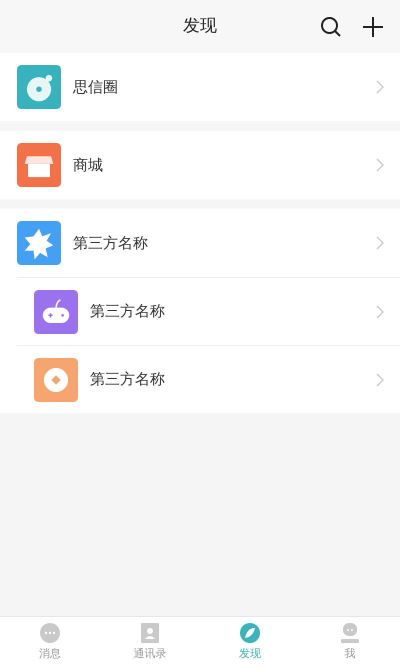 The image size is (400, 667). Describe the element at coordinates (331, 27) in the screenshot. I see `search-icon` at that location.